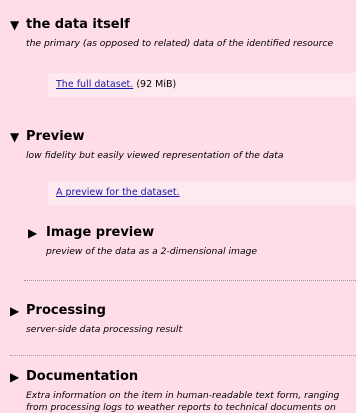 The width and height of the screenshot is (356, 413). Describe the element at coordinates (66, 310) in the screenshot. I see `section-title: Processing` at that location.